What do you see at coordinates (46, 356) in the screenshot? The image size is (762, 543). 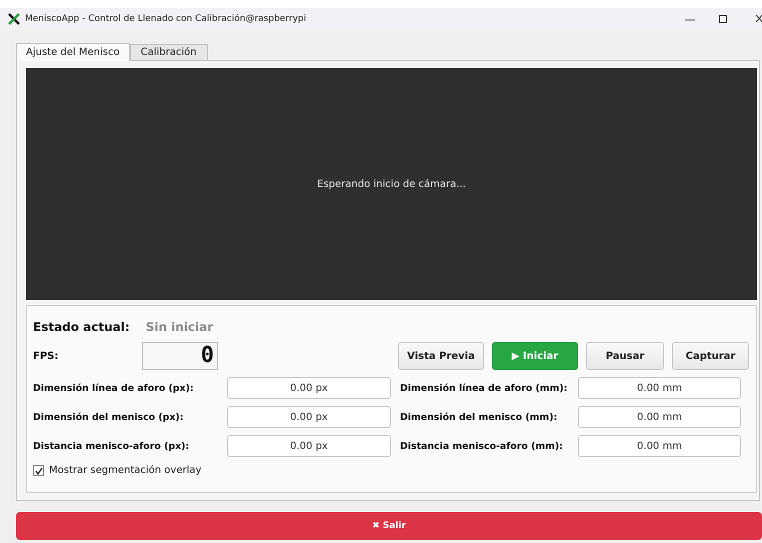 I see `fps-label: FPS:` at bounding box center [46, 356].